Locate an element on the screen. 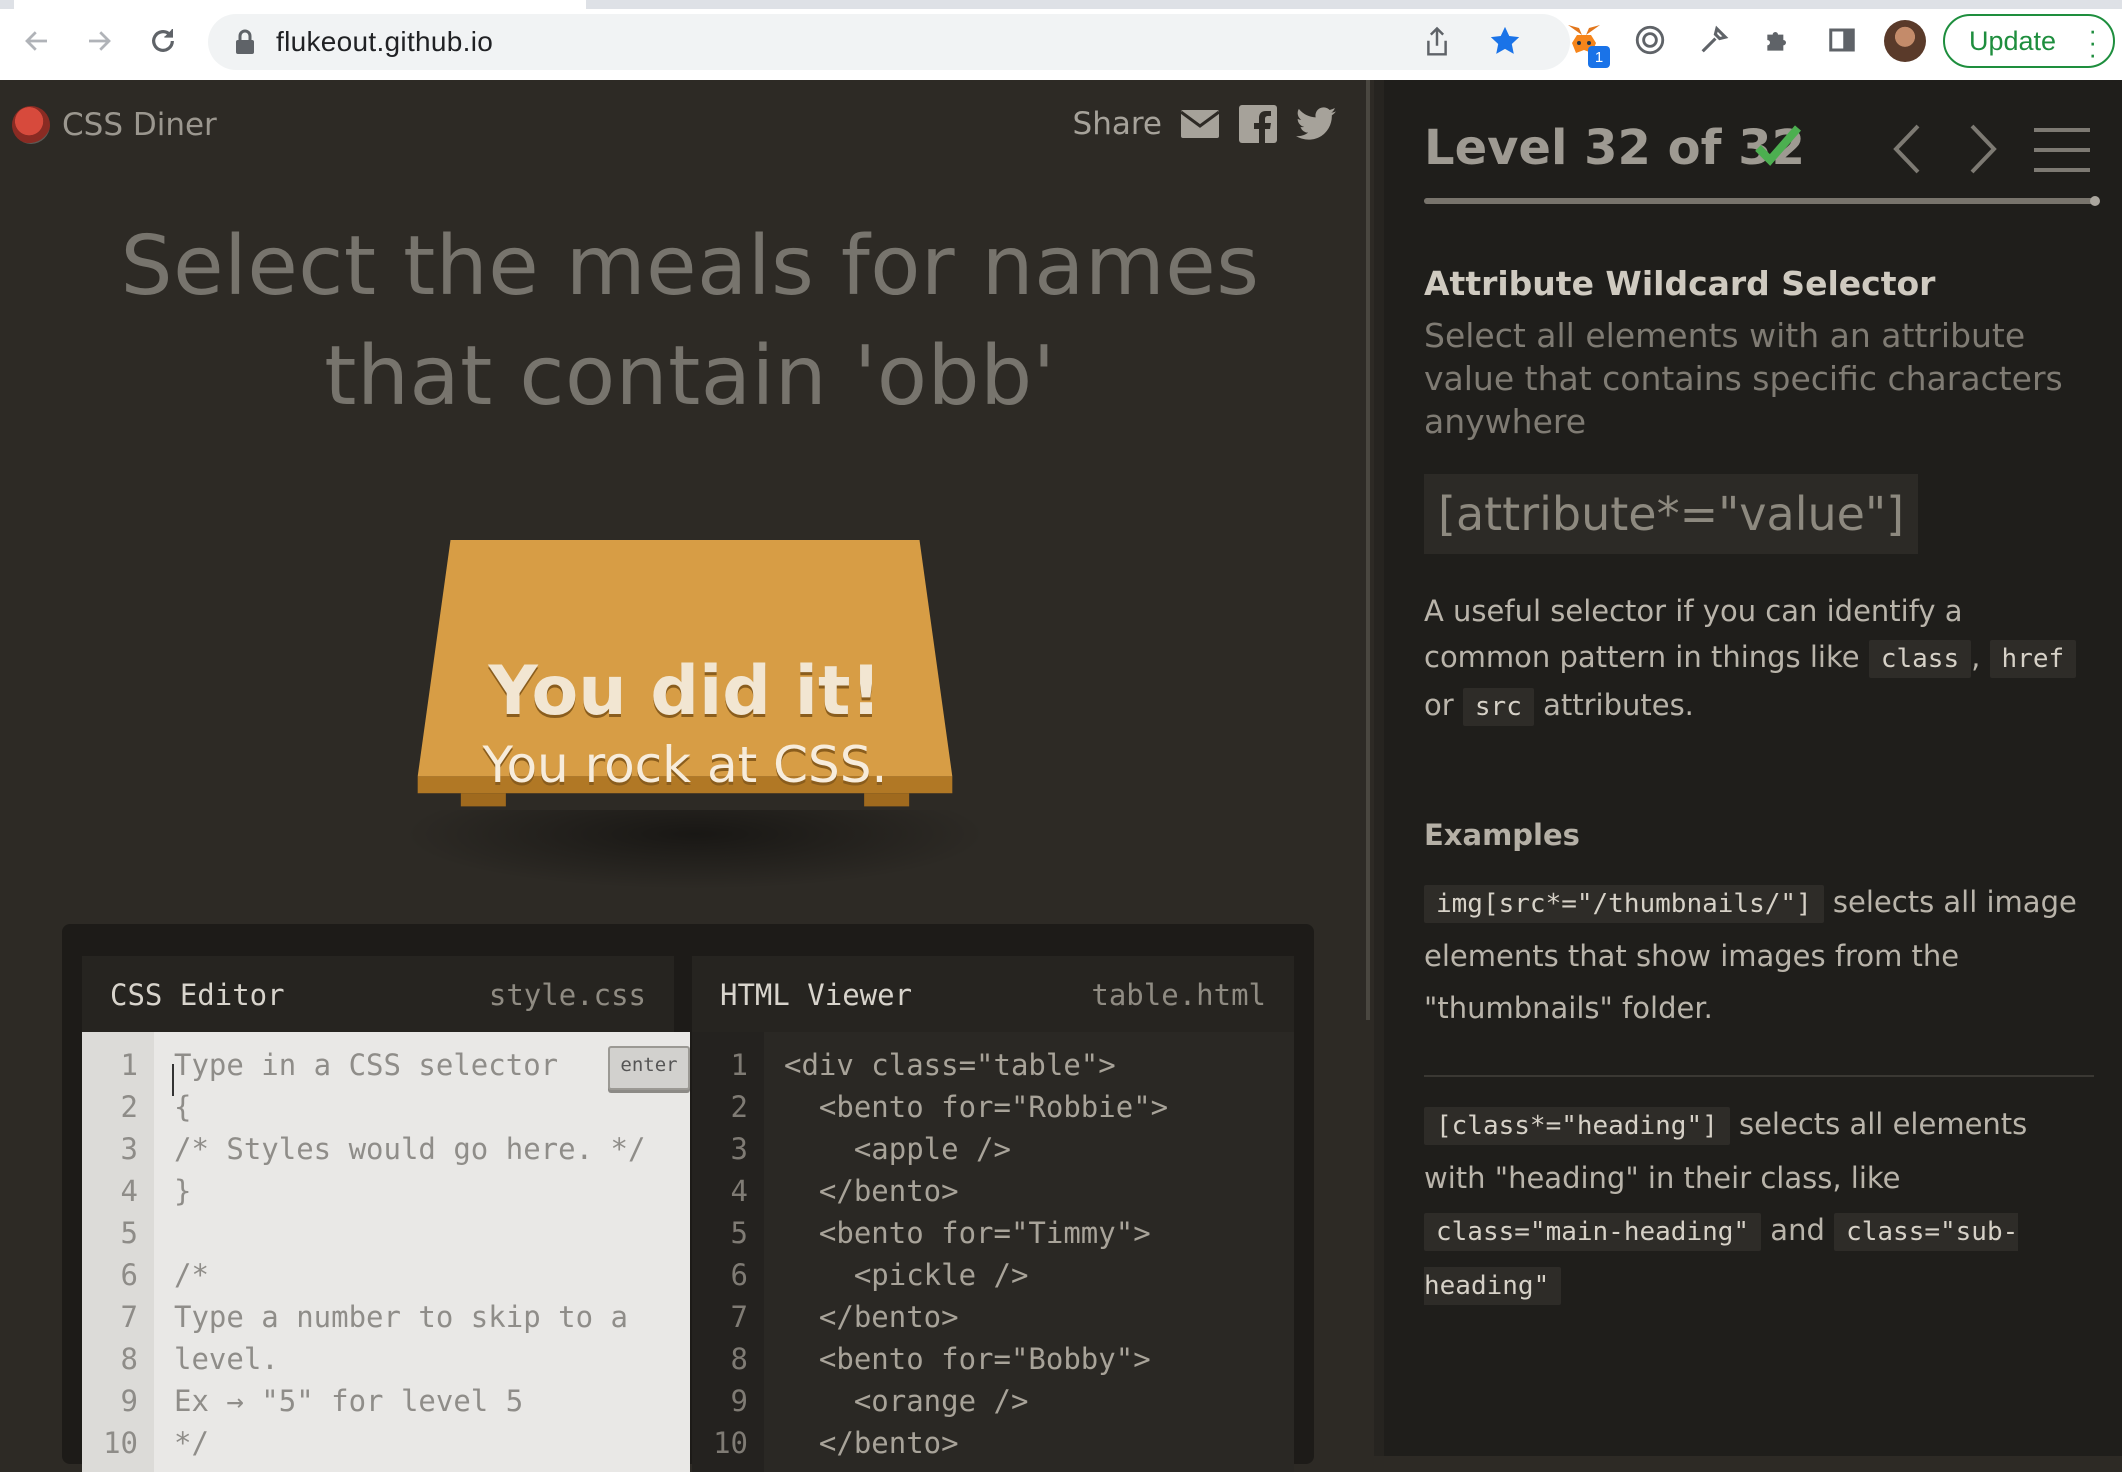  level-indicator: Level 32 of 32 is located at coordinates (1615, 148).